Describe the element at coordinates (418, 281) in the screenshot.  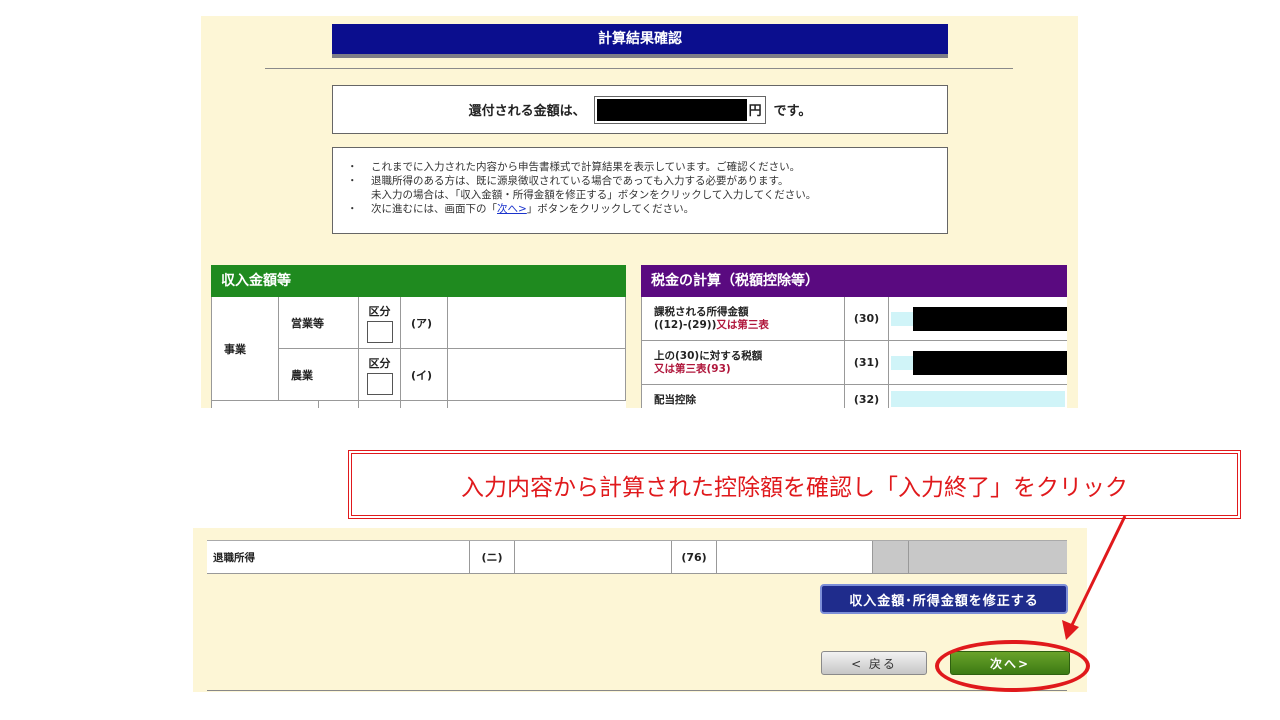
I see `income-section-header: 収入金額等` at that location.